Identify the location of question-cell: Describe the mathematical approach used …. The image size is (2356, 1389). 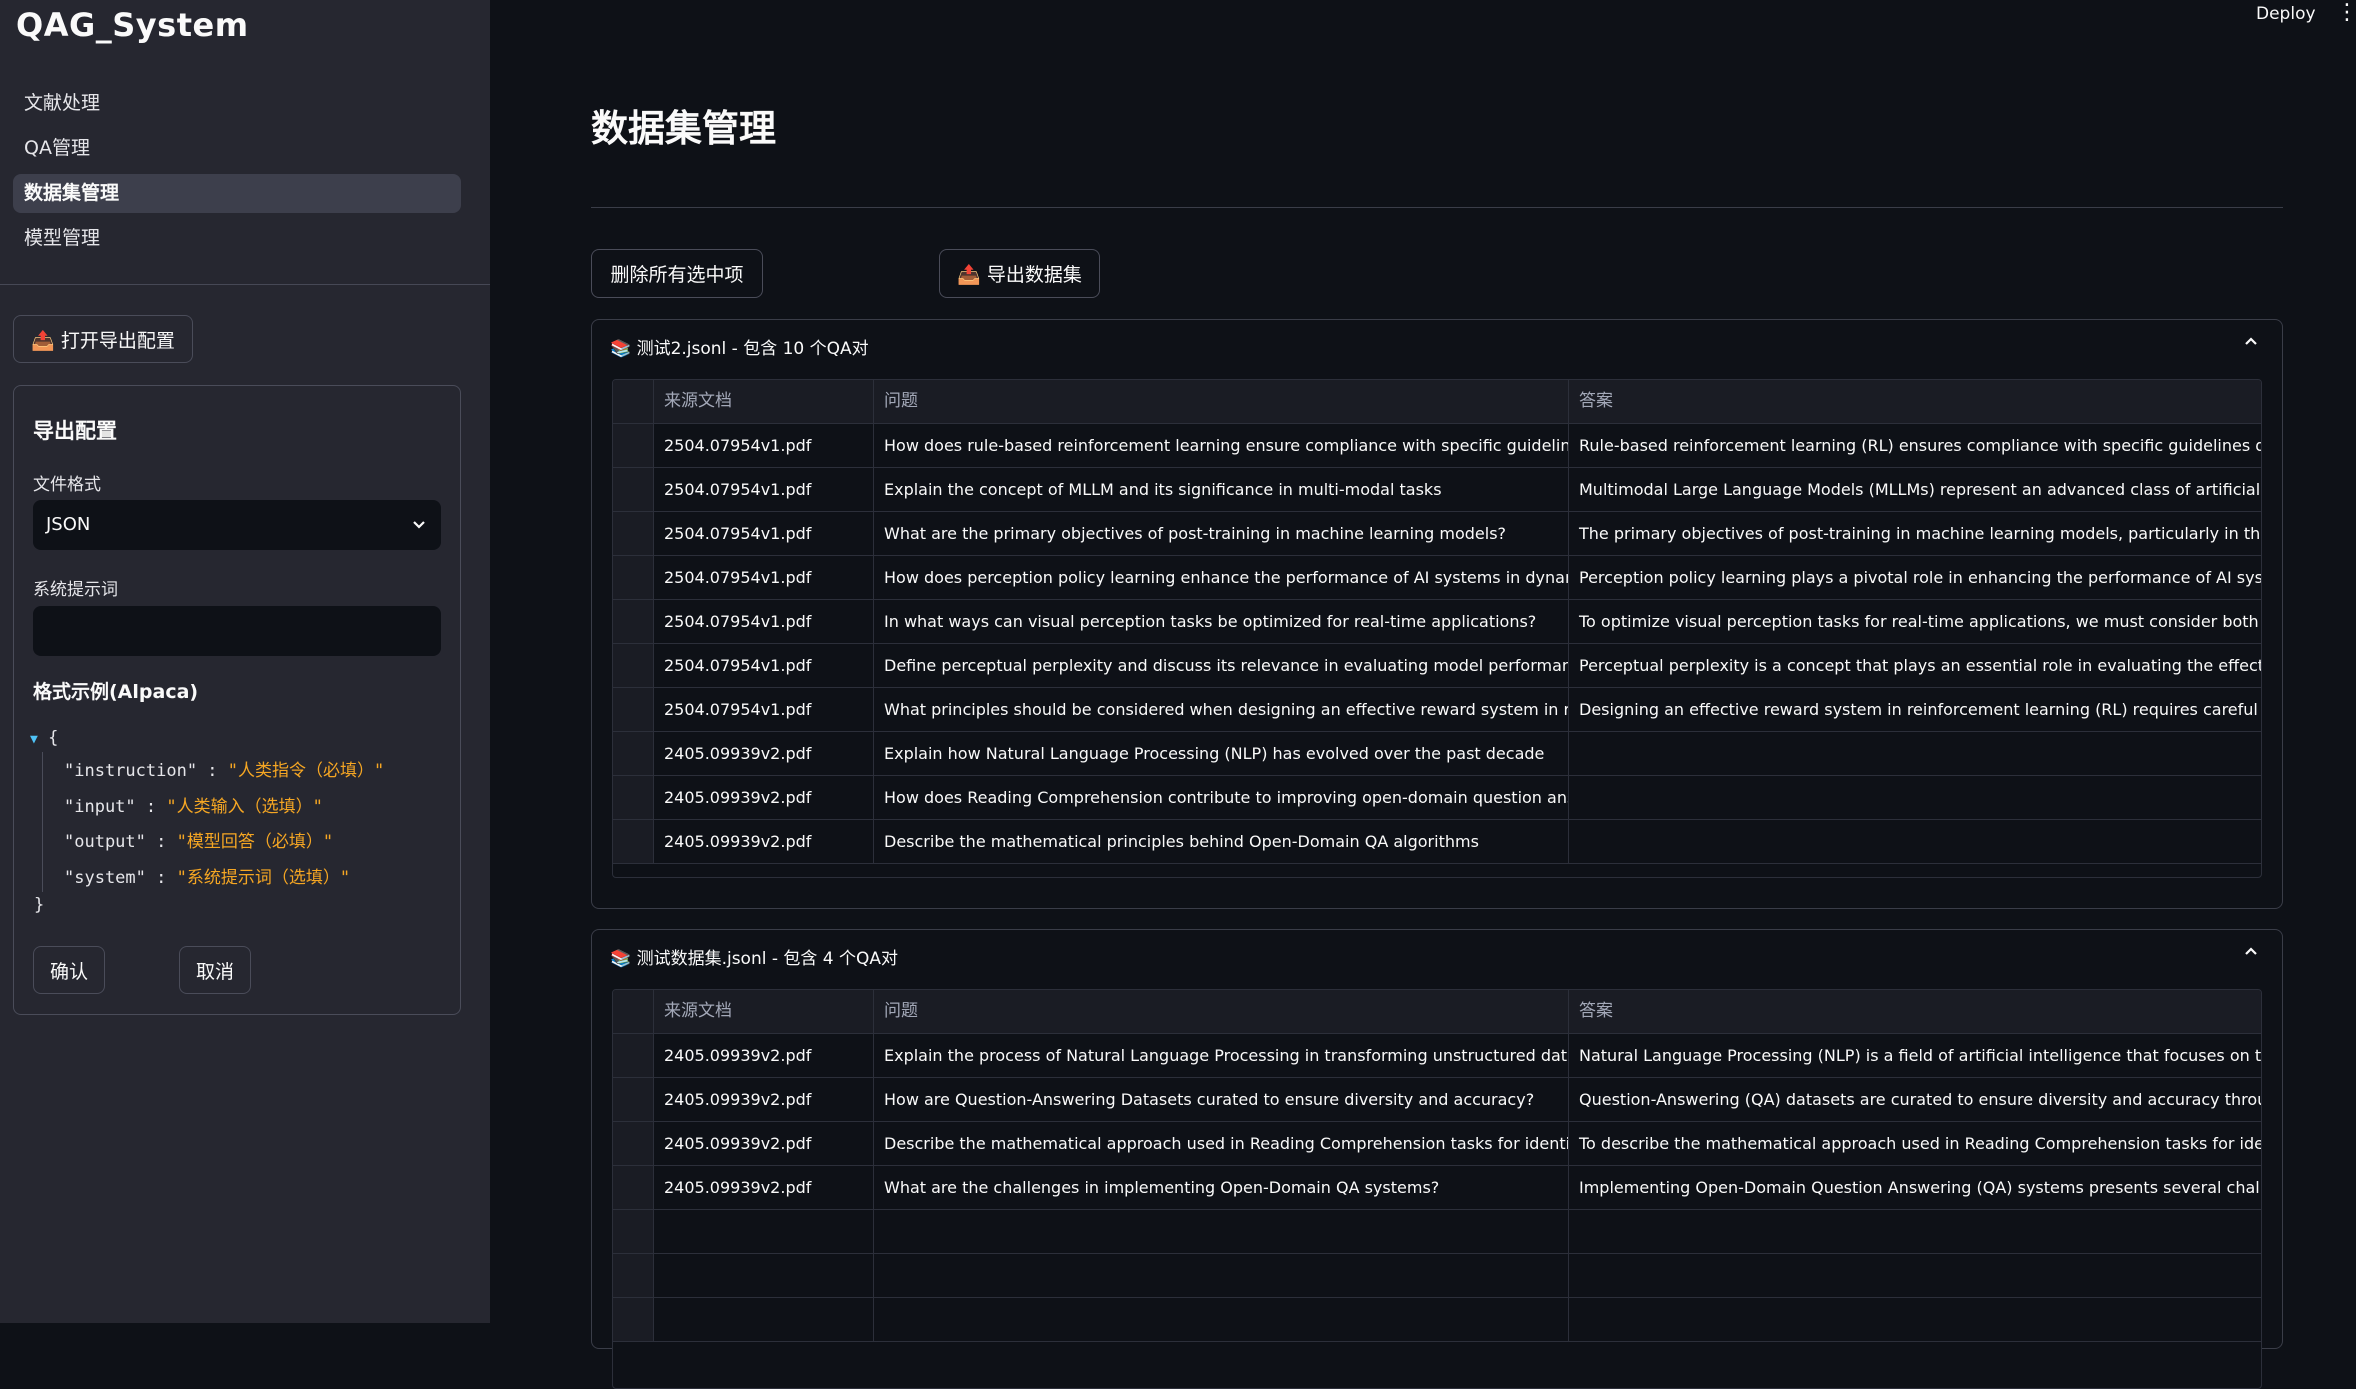
(1220, 1143).